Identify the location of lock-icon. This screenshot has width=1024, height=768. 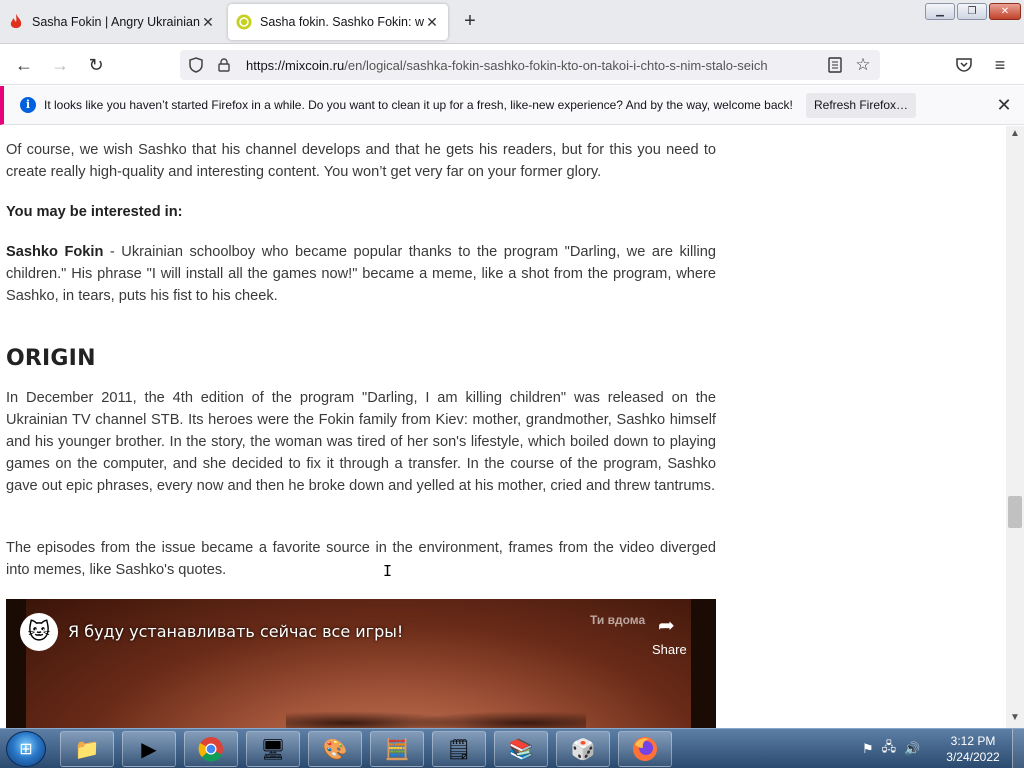
(224, 65).